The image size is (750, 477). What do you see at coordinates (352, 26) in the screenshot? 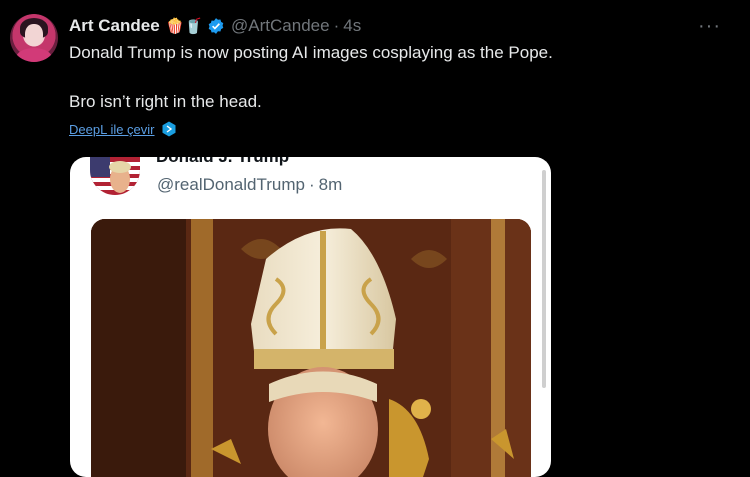
I see `tweet-time: 4s` at bounding box center [352, 26].